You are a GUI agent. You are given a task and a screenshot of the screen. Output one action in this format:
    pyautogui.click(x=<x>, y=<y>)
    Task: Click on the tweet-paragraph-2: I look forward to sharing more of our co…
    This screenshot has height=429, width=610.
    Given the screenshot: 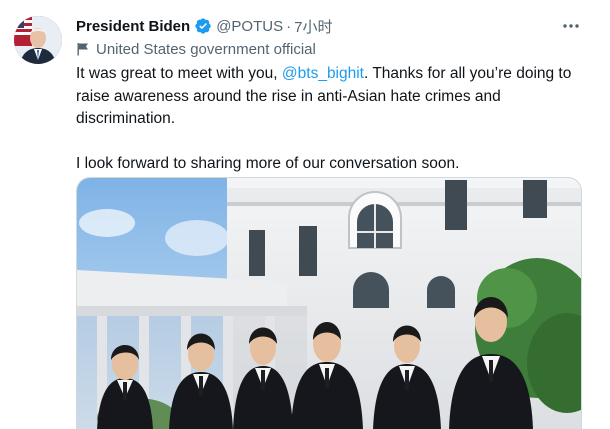 What is the action you would take?
    pyautogui.click(x=268, y=163)
    